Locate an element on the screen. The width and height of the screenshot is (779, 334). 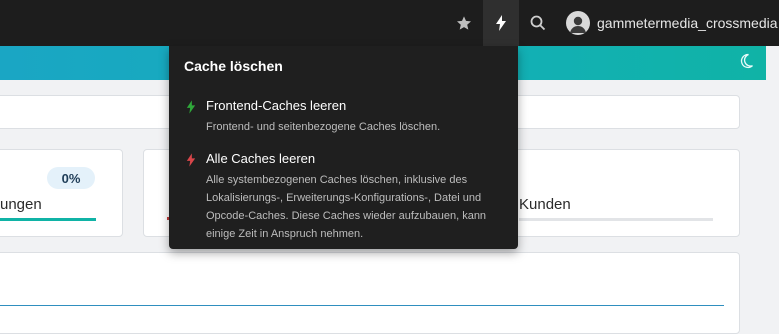
star-icon is located at coordinates (464, 23).